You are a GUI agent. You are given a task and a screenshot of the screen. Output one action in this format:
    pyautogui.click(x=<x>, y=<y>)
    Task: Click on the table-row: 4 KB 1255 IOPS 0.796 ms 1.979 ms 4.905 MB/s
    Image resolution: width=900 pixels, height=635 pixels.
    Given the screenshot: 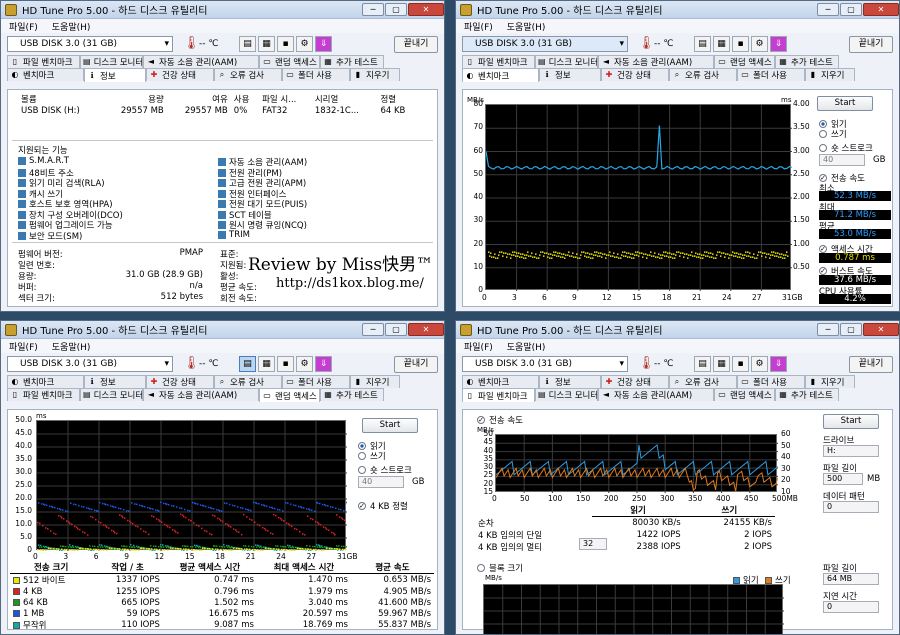 What is the action you would take?
    pyautogui.click(x=222, y=591)
    